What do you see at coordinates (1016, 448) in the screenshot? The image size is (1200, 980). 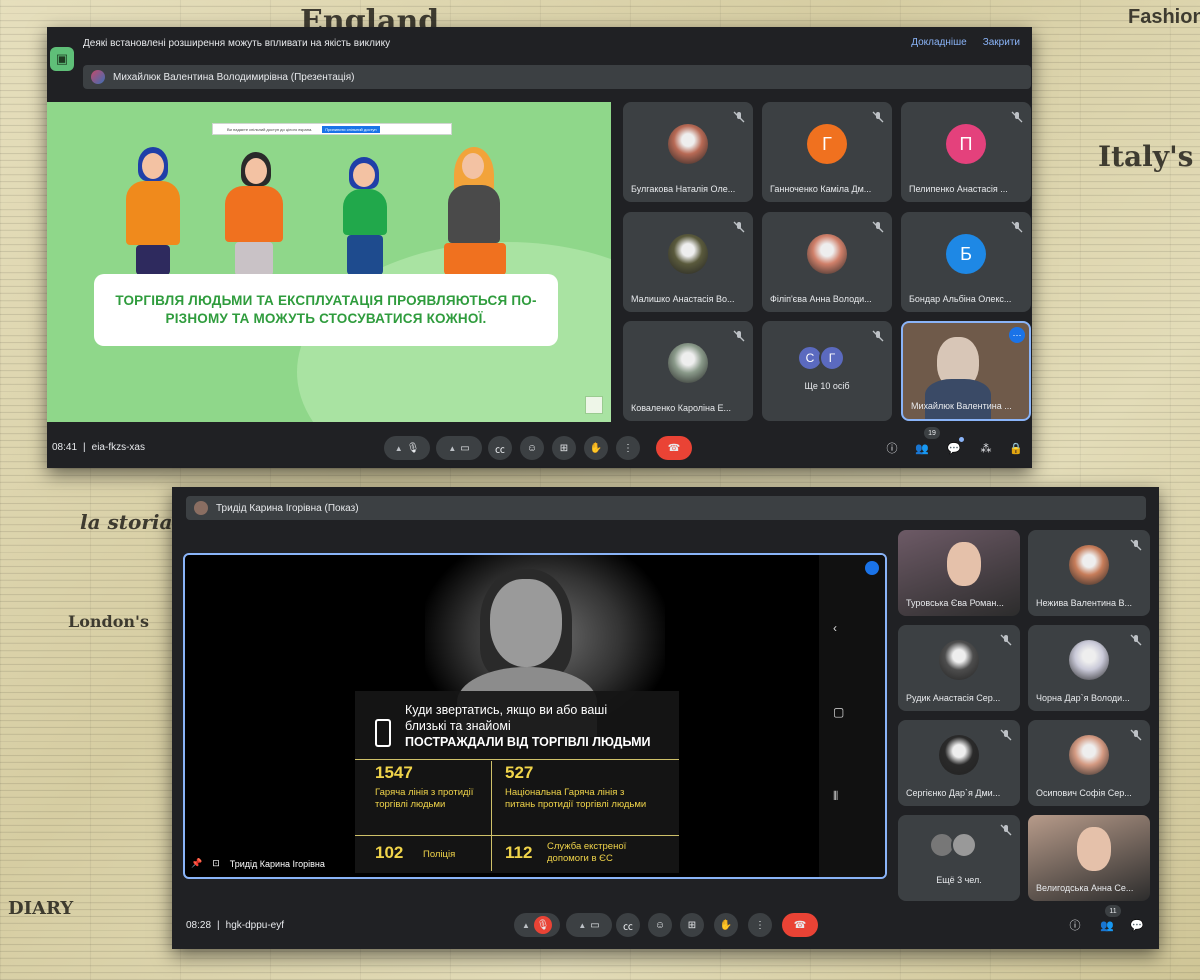 I see `lock-icon: 🔒` at bounding box center [1016, 448].